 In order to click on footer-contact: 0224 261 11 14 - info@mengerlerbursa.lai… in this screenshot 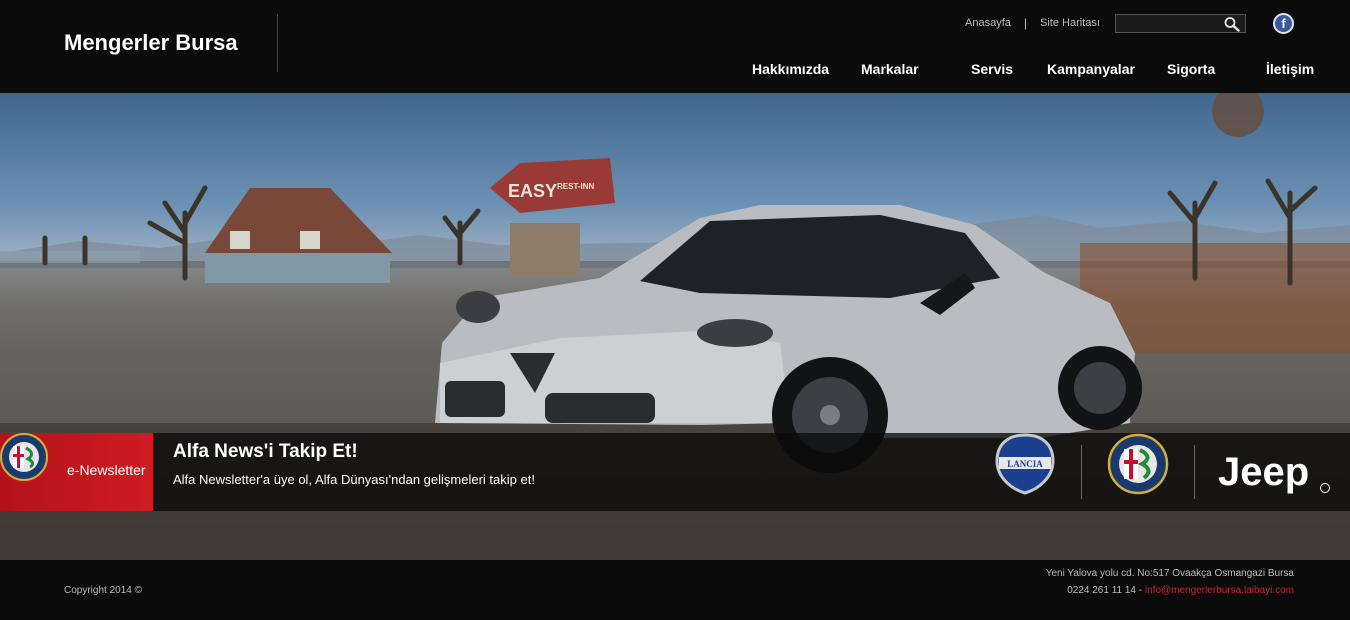, I will do `click(1180, 590)`.